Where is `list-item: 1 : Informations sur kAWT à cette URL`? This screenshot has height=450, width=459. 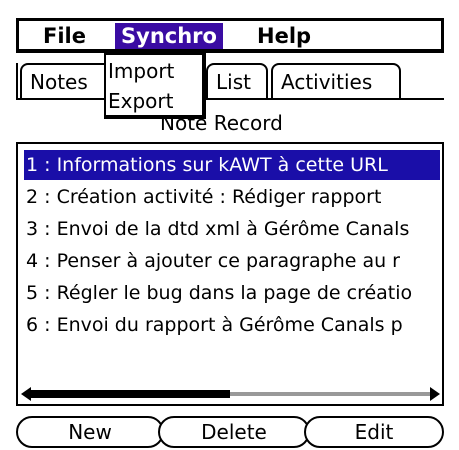
list-item: 1 : Informations sur kAWT à cette URL is located at coordinates (232, 165).